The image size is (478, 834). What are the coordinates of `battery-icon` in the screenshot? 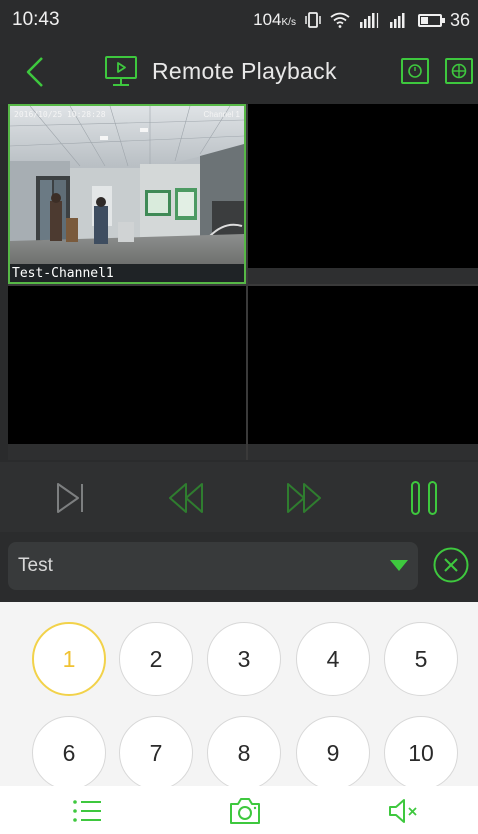 It's located at (431, 20).